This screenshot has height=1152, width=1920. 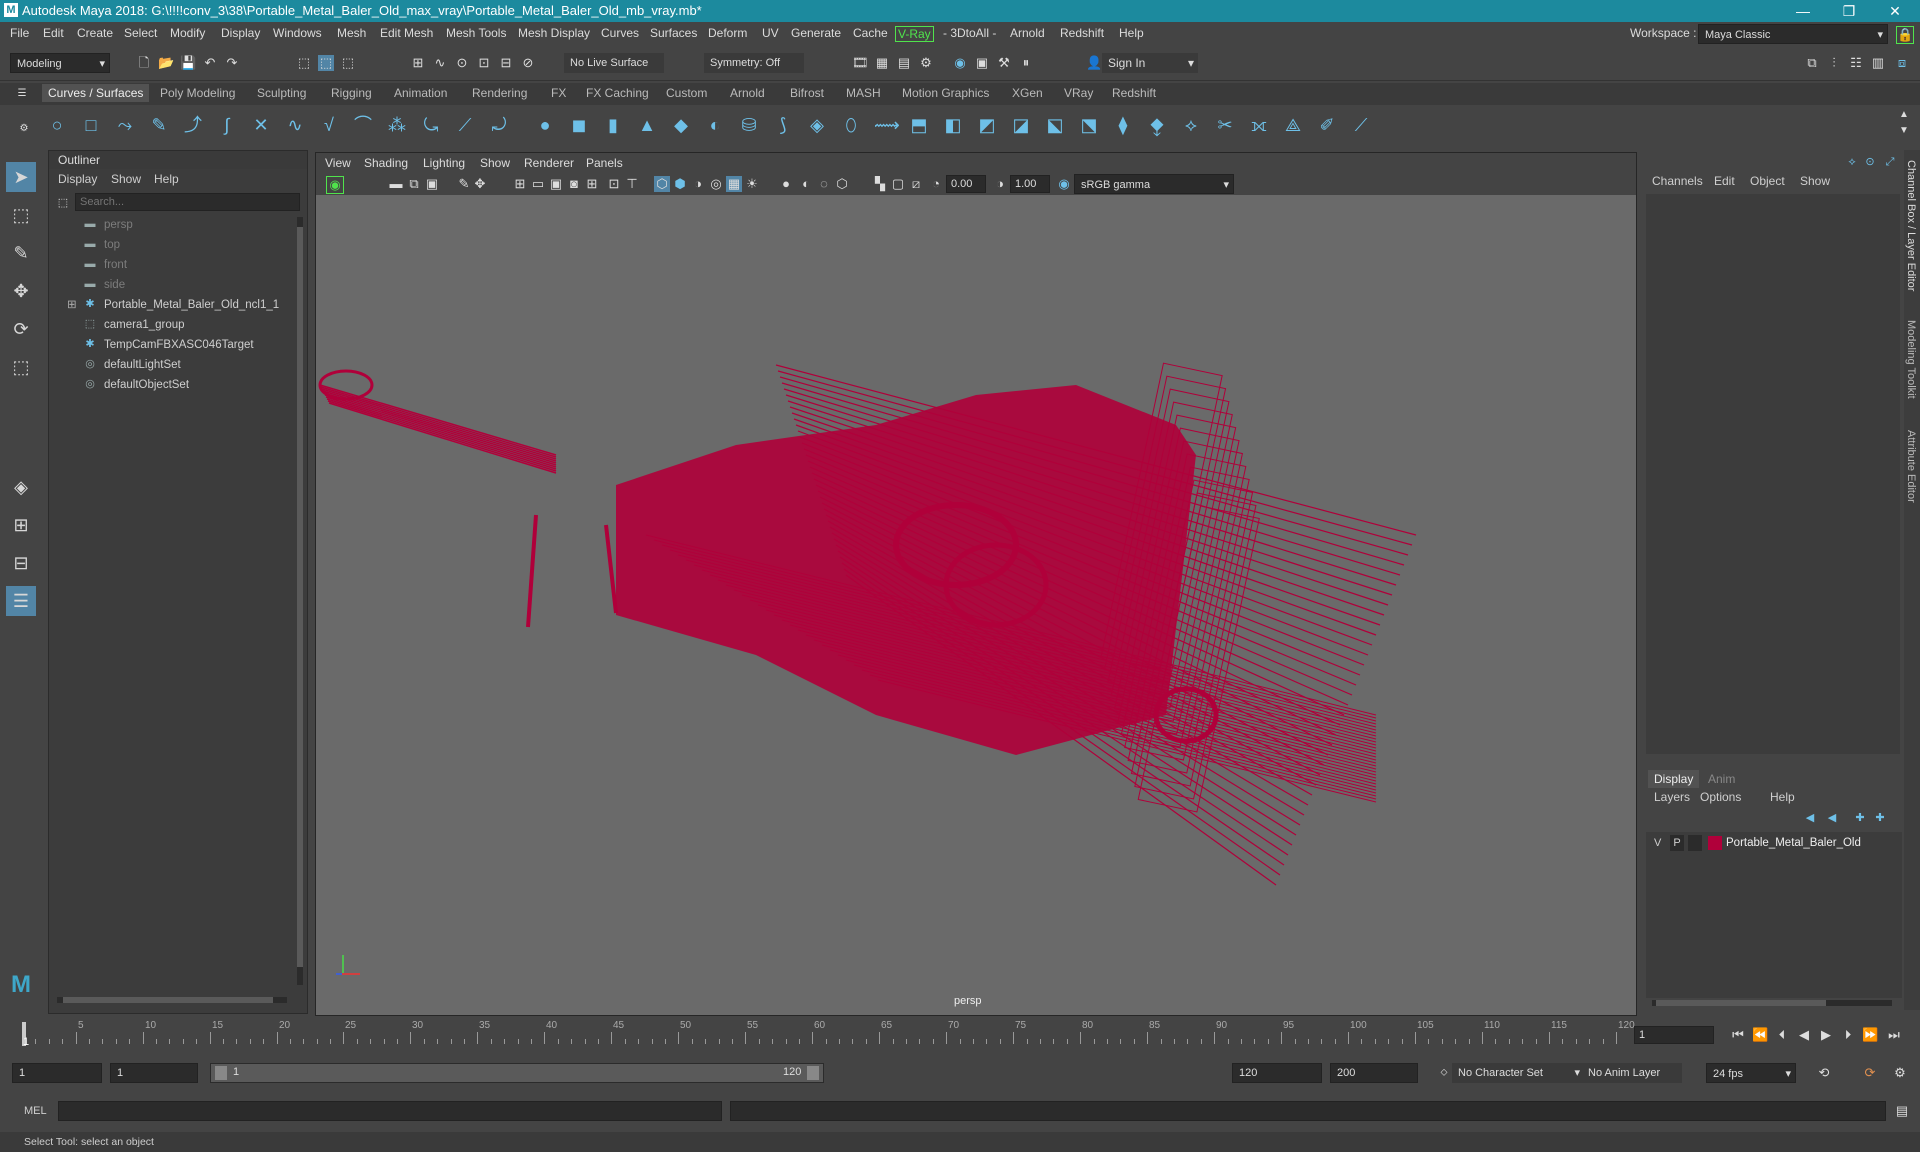 What do you see at coordinates (842, 184) in the screenshot?
I see `antialiasing-icon: ⬡` at bounding box center [842, 184].